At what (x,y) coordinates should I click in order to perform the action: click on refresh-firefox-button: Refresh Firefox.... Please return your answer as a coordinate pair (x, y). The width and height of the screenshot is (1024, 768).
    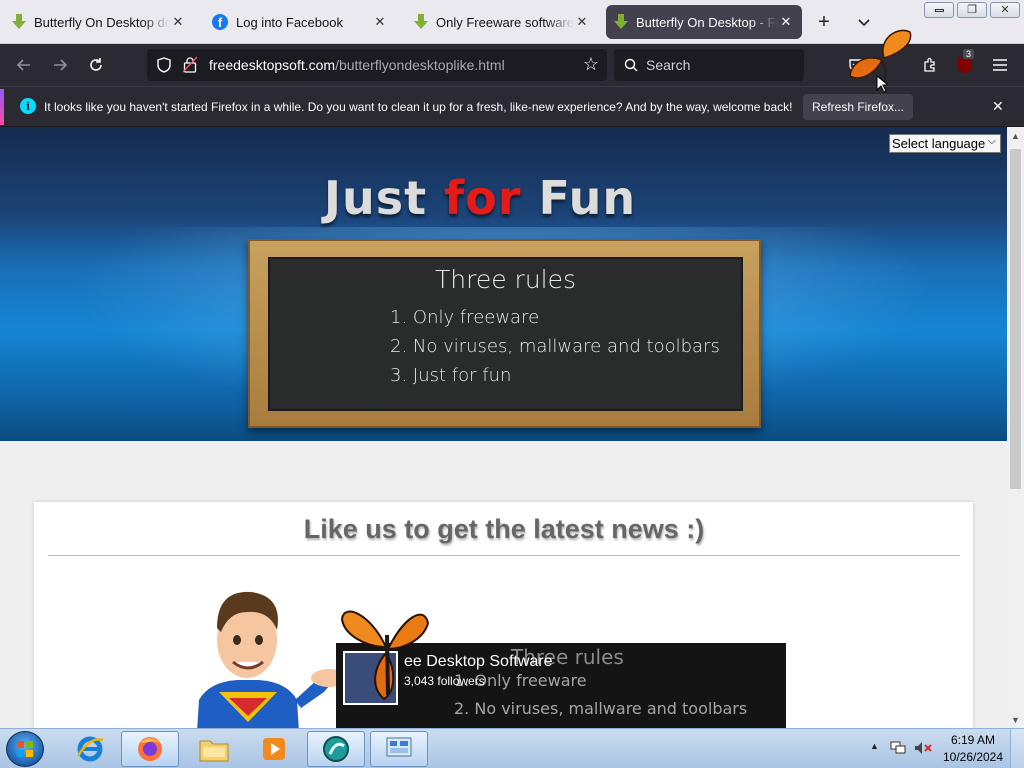
    Looking at the image, I should click on (858, 107).